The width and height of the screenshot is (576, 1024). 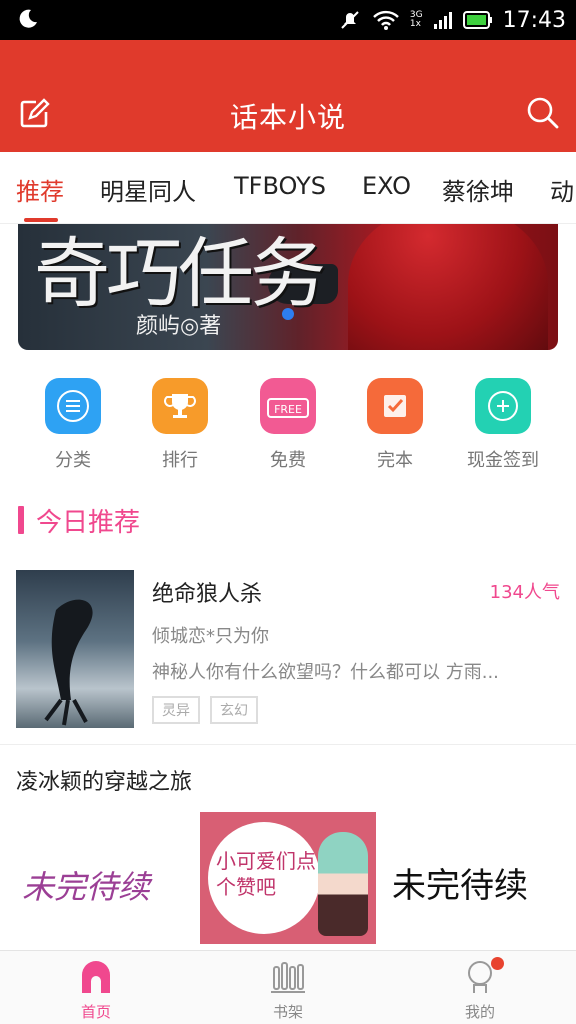 I want to click on tab-celebrity-fanfic: 明星同人, so click(x=148, y=189).